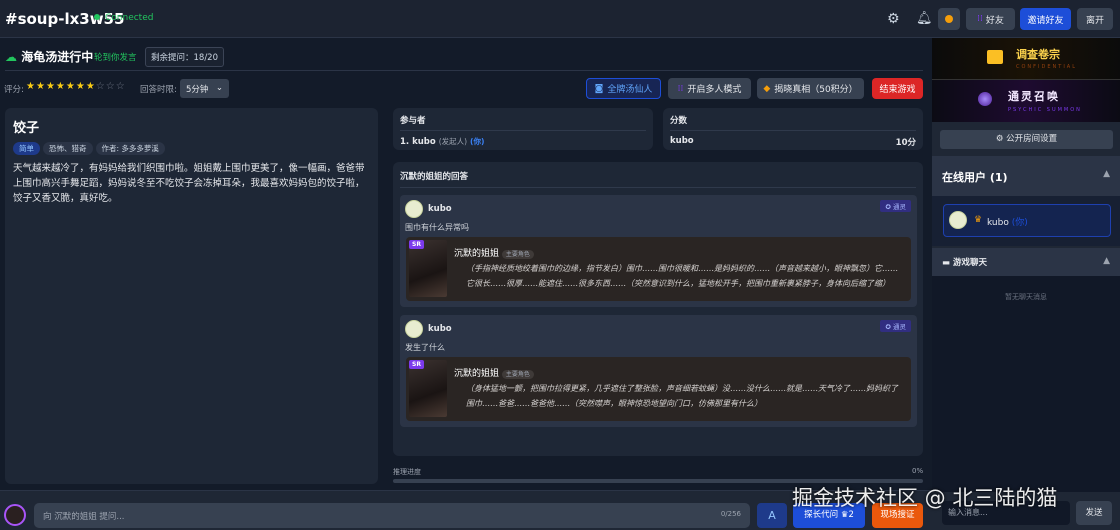 The height and width of the screenshot is (530, 1120). Describe the element at coordinates (437, 227) in the screenshot. I see `question-text: 围巾有什么异常吗` at that location.